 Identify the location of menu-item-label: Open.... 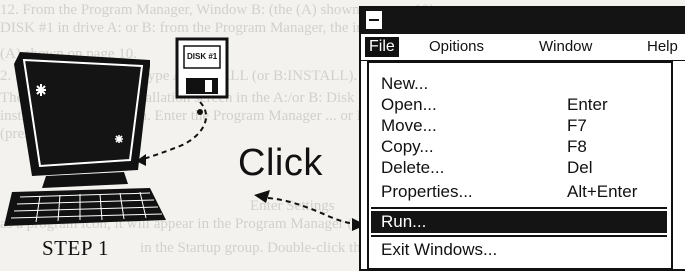
(409, 104).